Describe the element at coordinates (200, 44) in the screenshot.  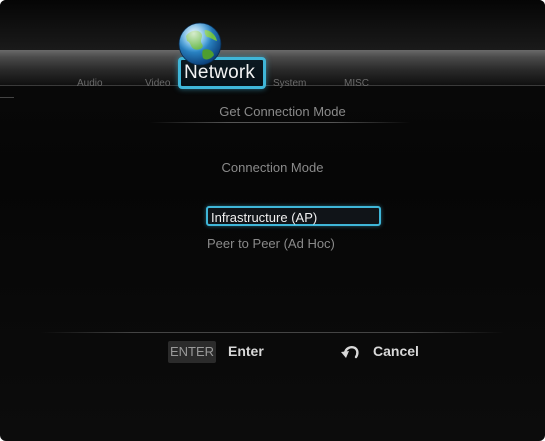
I see `globe-icon` at that location.